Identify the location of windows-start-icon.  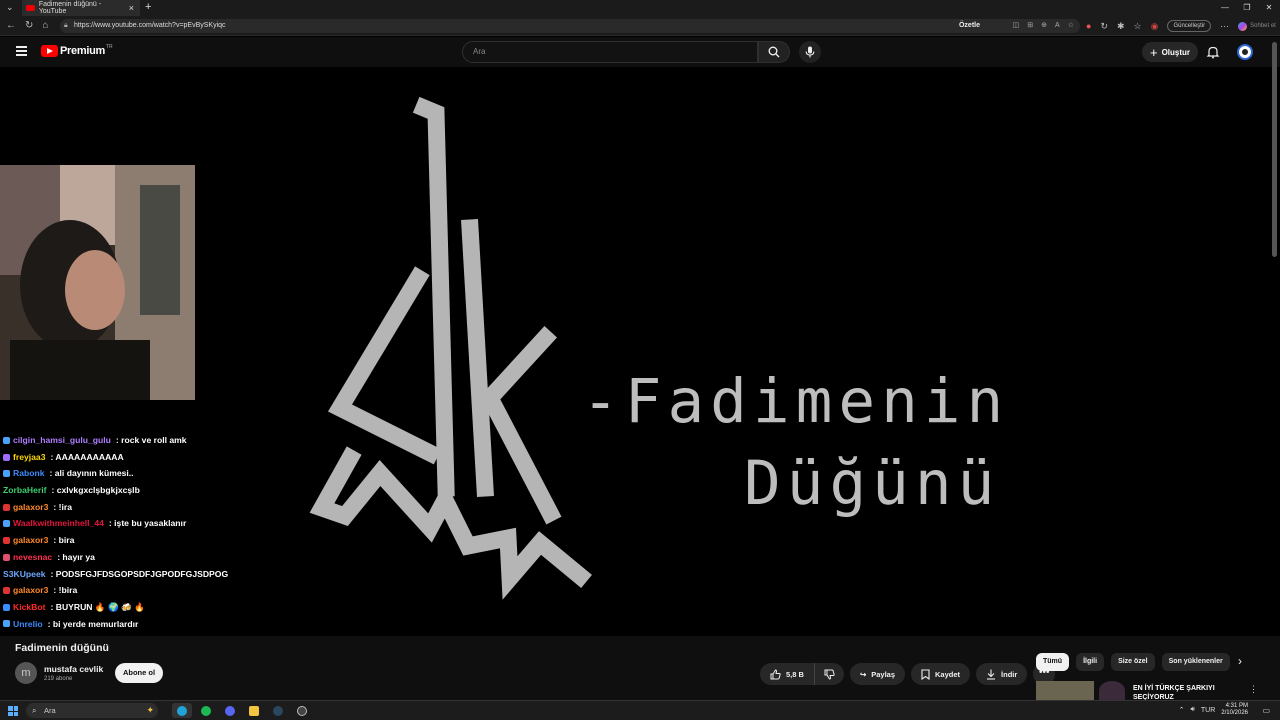
(13, 711).